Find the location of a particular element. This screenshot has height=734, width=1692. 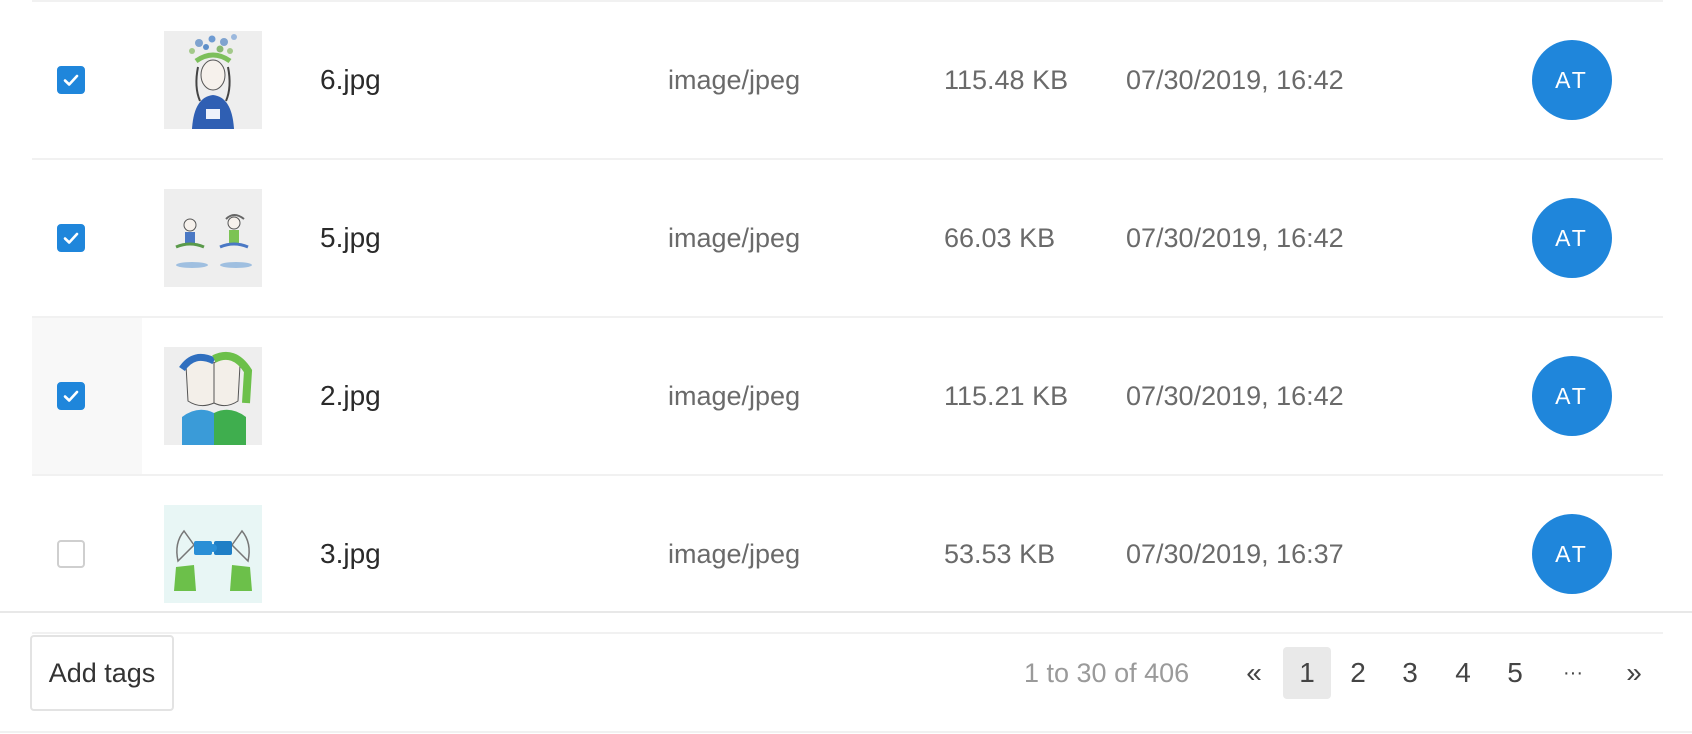

file-date: 07/30/2019, 16:37 is located at coordinates (1235, 553).